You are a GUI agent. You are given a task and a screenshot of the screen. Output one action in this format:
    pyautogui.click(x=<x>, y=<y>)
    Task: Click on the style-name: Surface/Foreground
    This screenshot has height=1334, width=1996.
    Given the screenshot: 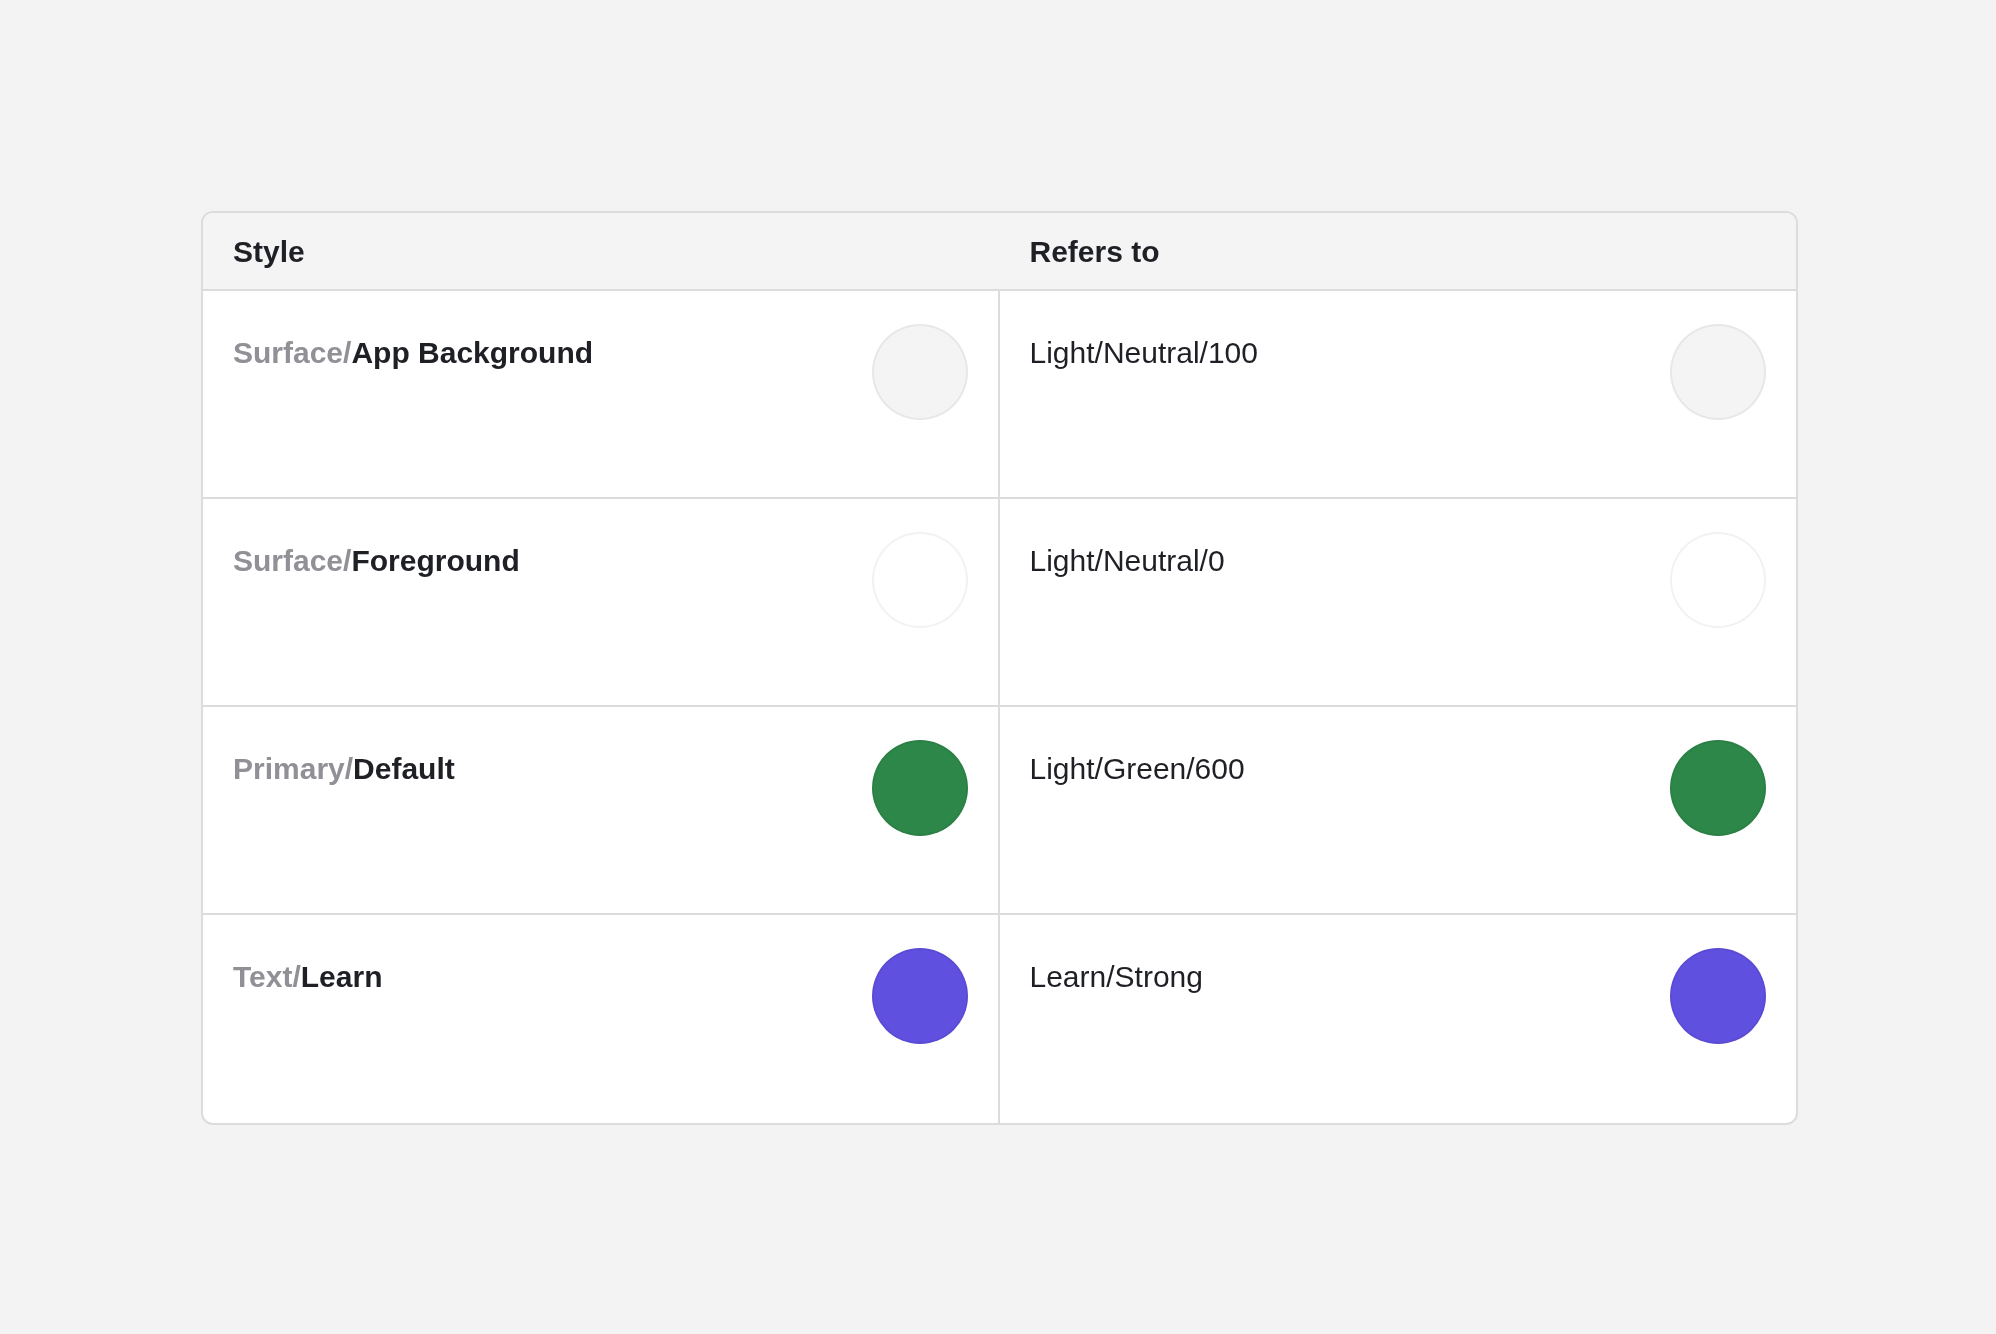 What is the action you would take?
    pyautogui.click(x=376, y=561)
    